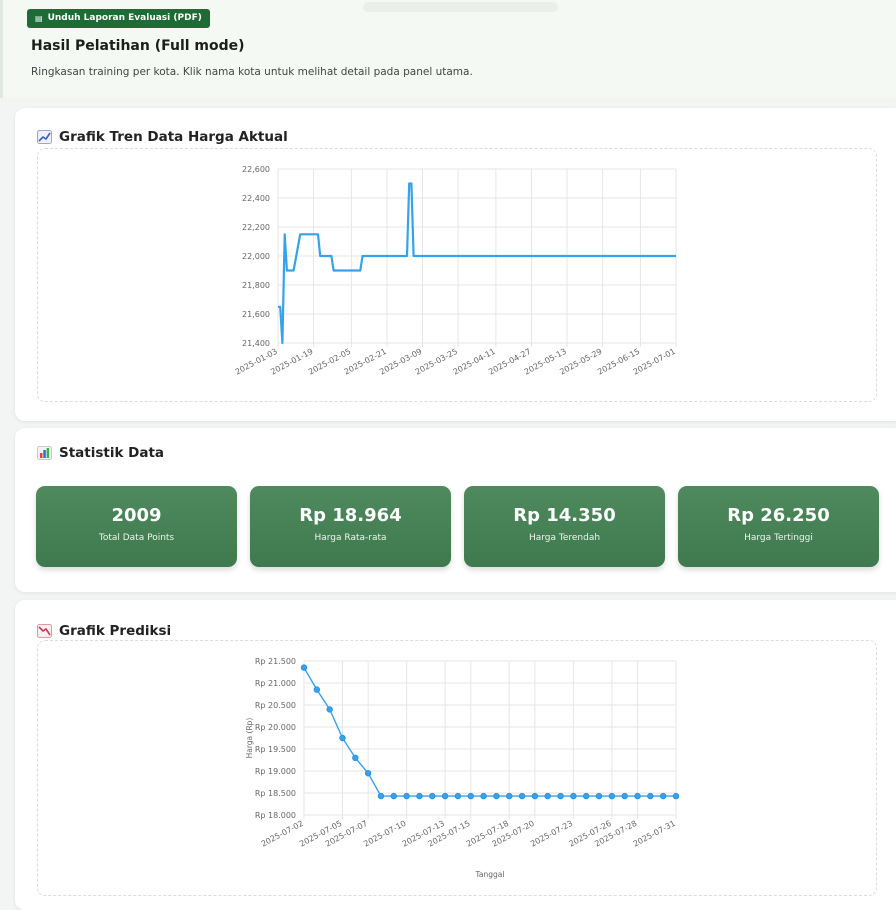  I want to click on stat-card-average-price: Rp 18.964 Harga Rata-rata, so click(350, 526).